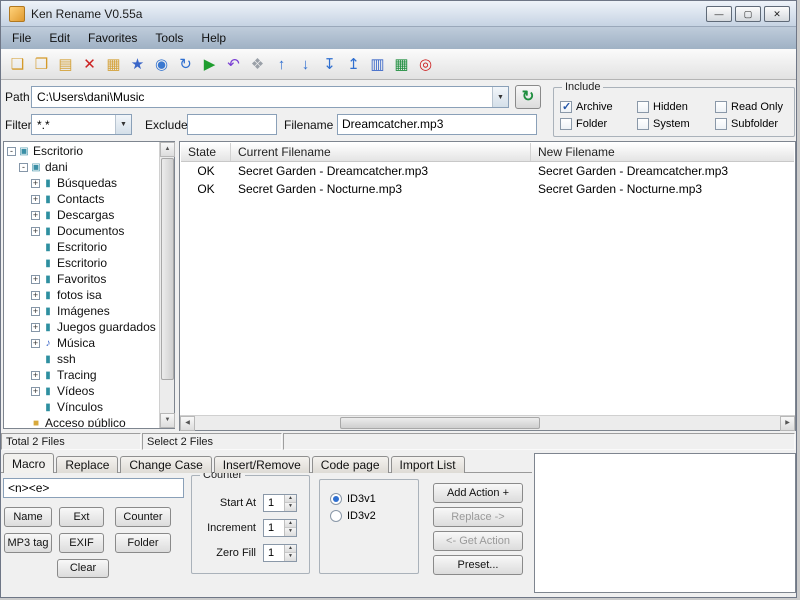  Describe the element at coordinates (81, 124) in the screenshot. I see `filter-combobox: *.* ▼` at that location.